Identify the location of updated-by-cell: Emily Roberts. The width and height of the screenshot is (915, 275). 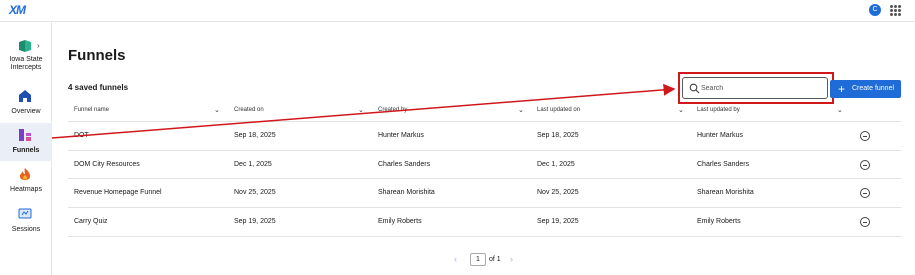
(719, 221).